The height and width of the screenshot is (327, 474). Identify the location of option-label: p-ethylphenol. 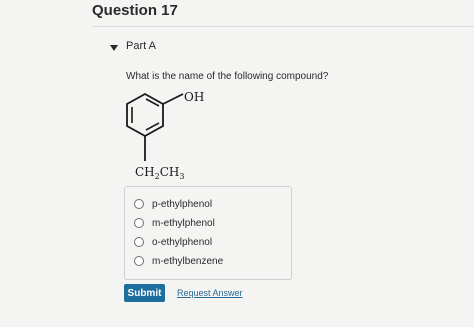
(182, 204).